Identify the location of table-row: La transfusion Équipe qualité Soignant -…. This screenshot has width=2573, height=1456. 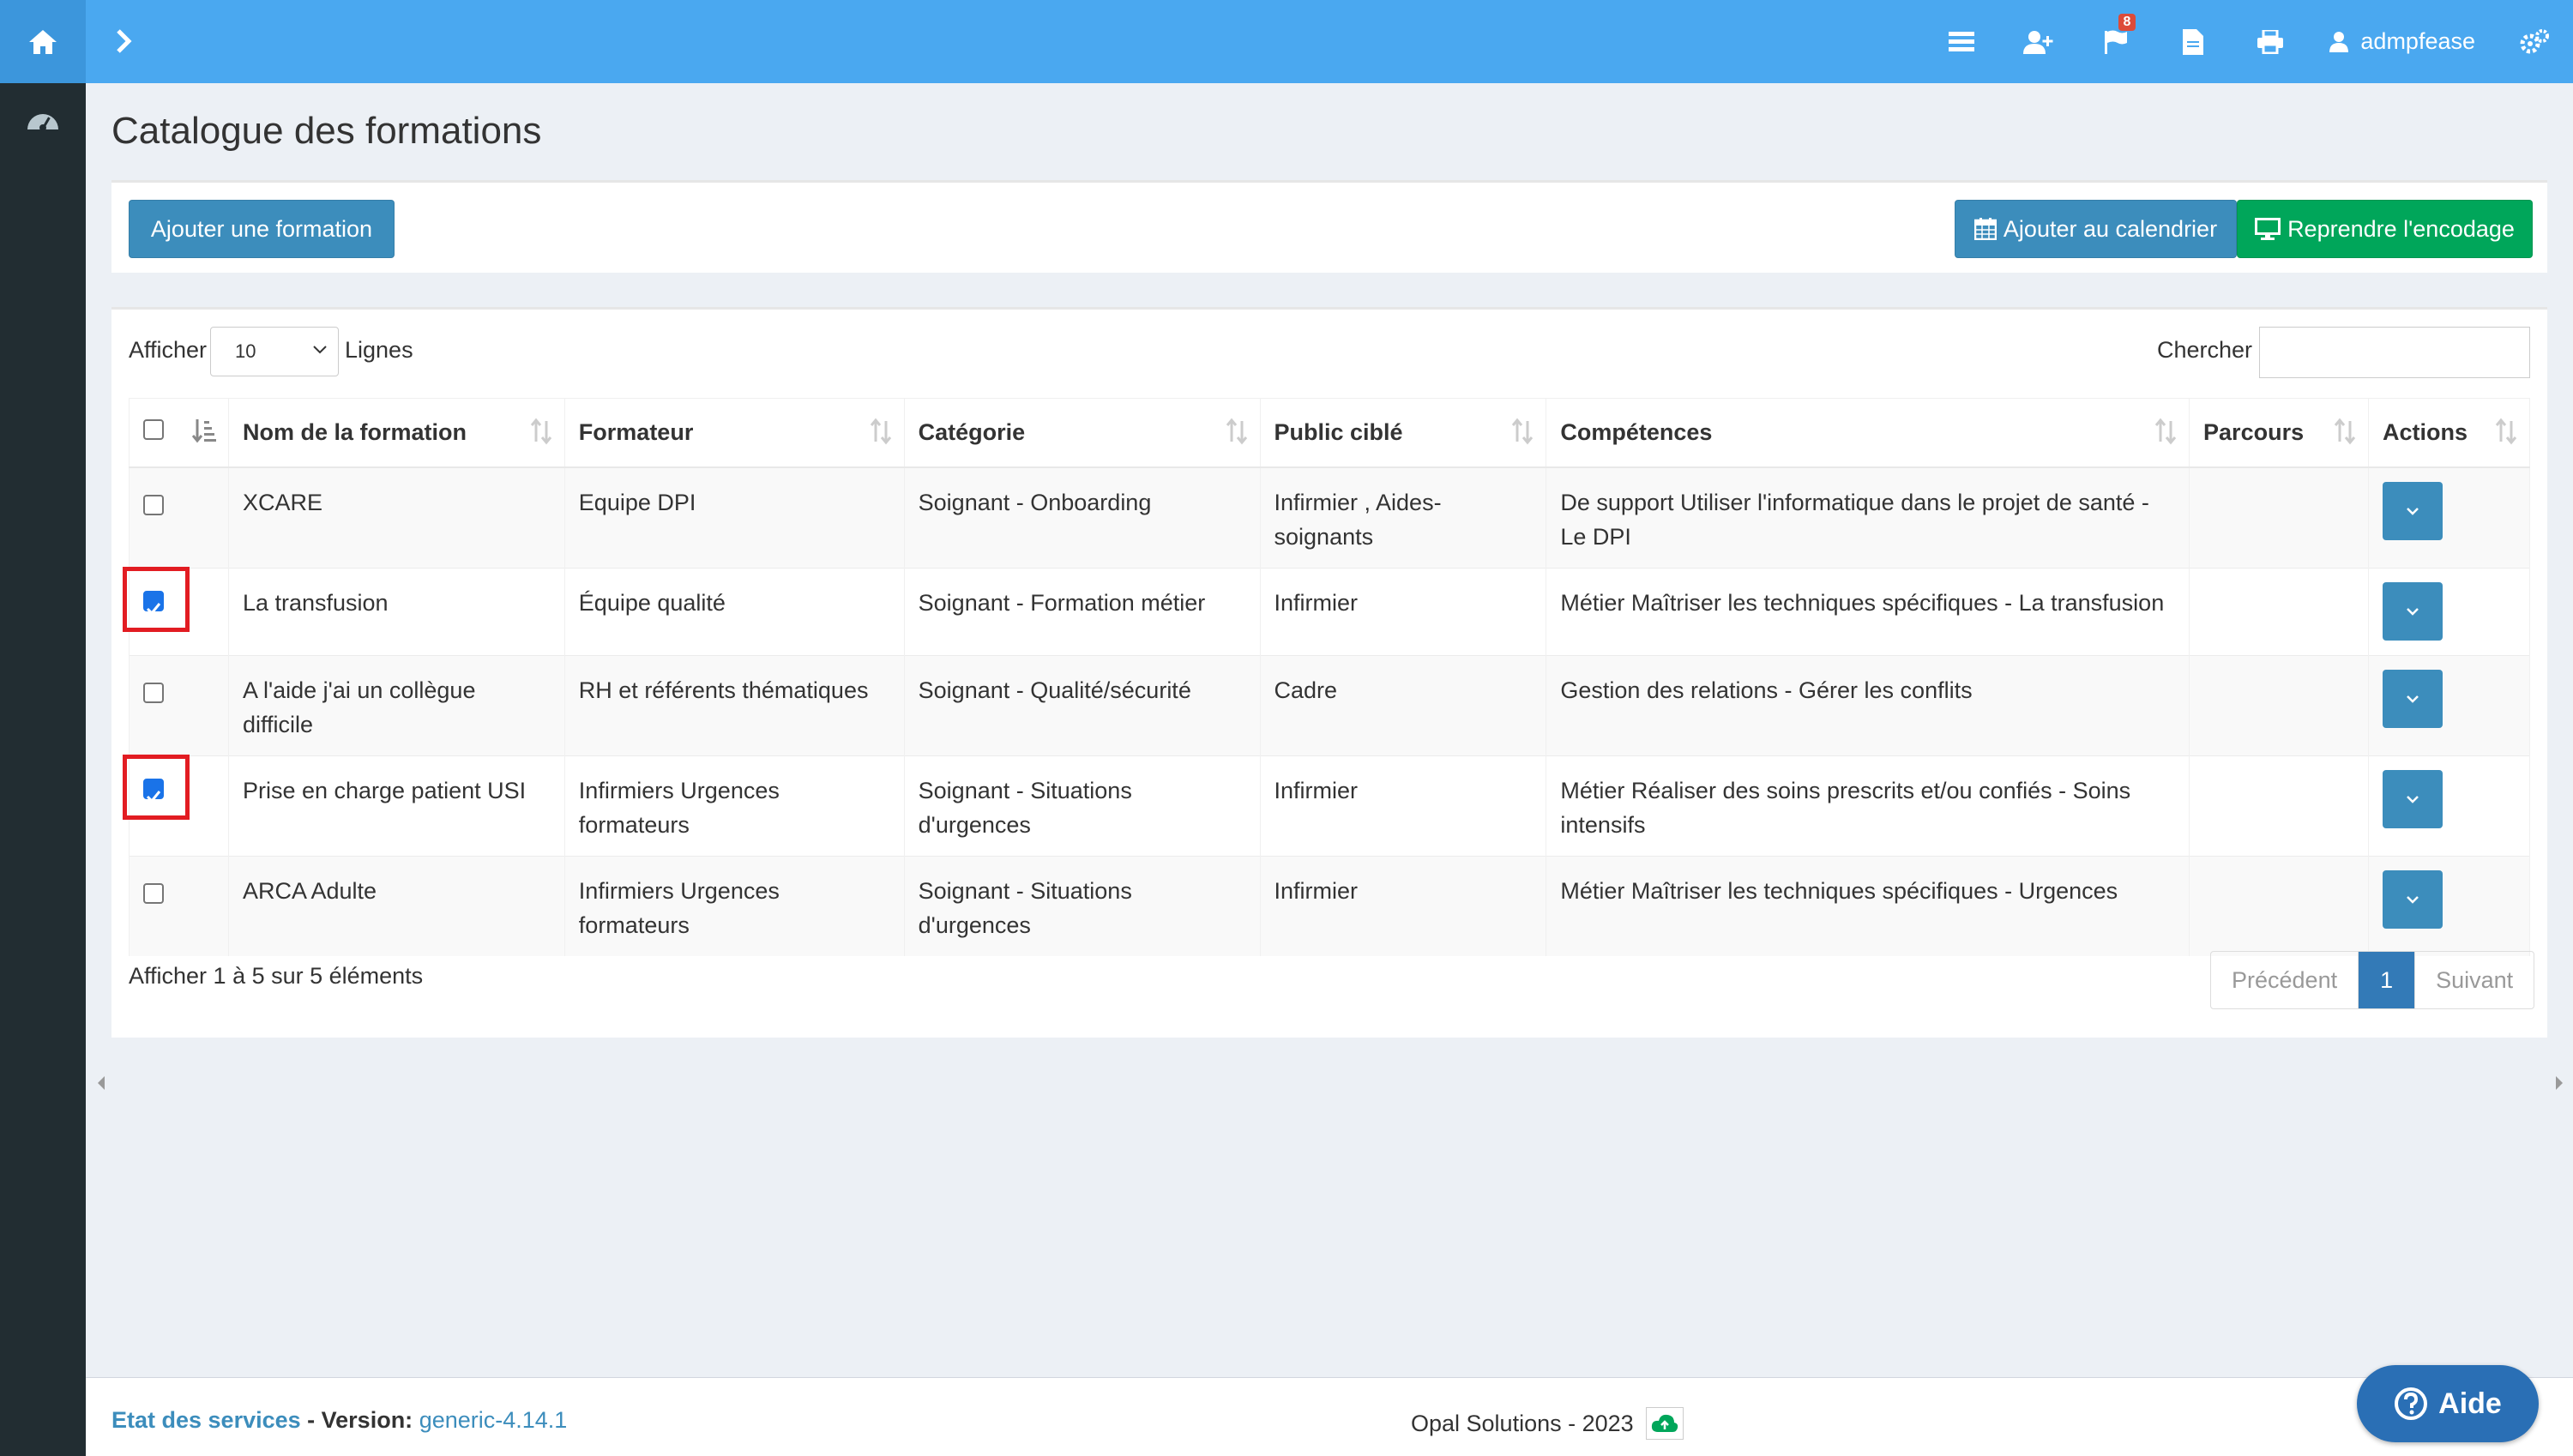
(1327, 611).